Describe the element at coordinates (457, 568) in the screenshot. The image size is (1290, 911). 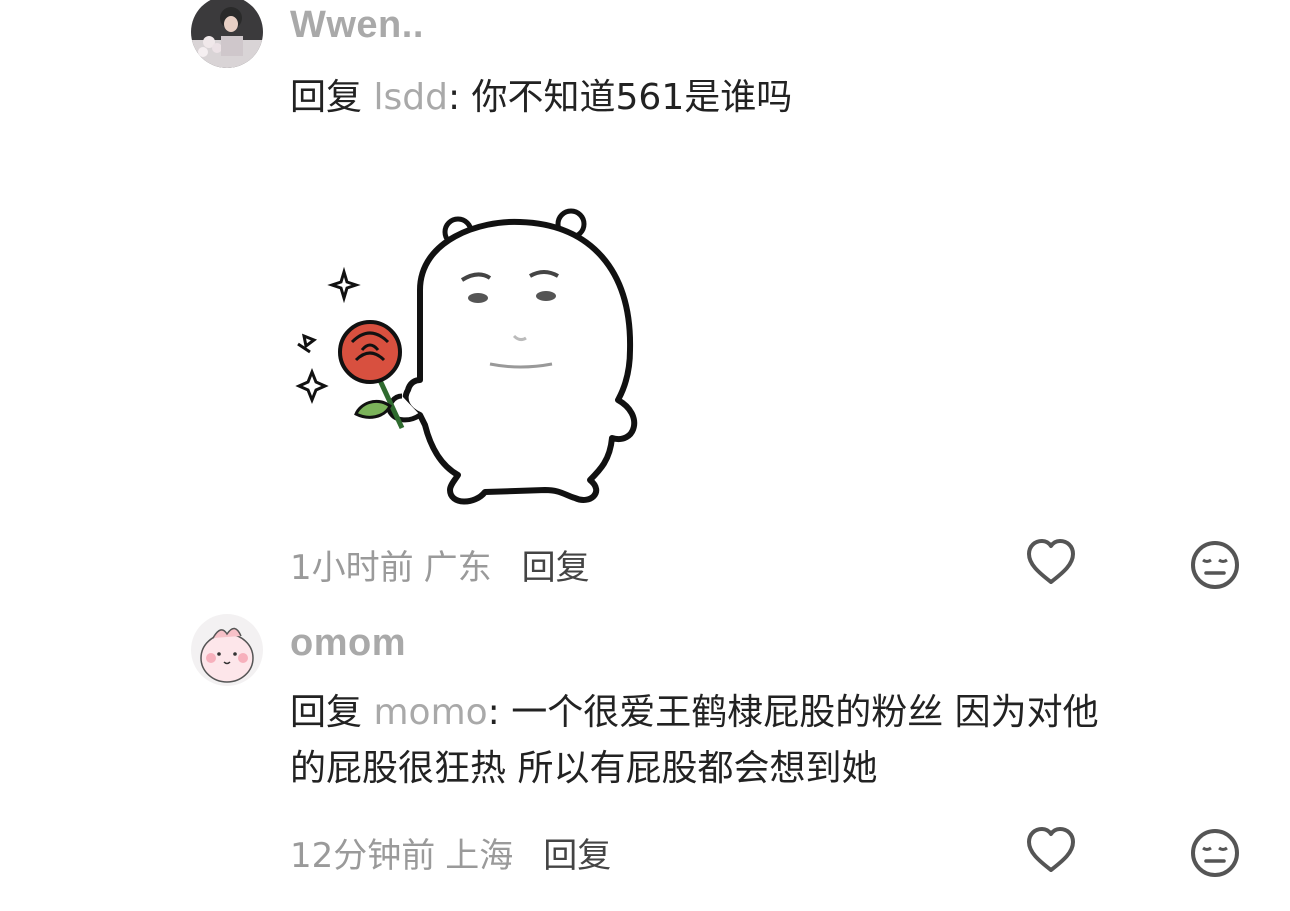
I see `location: 广东` at that location.